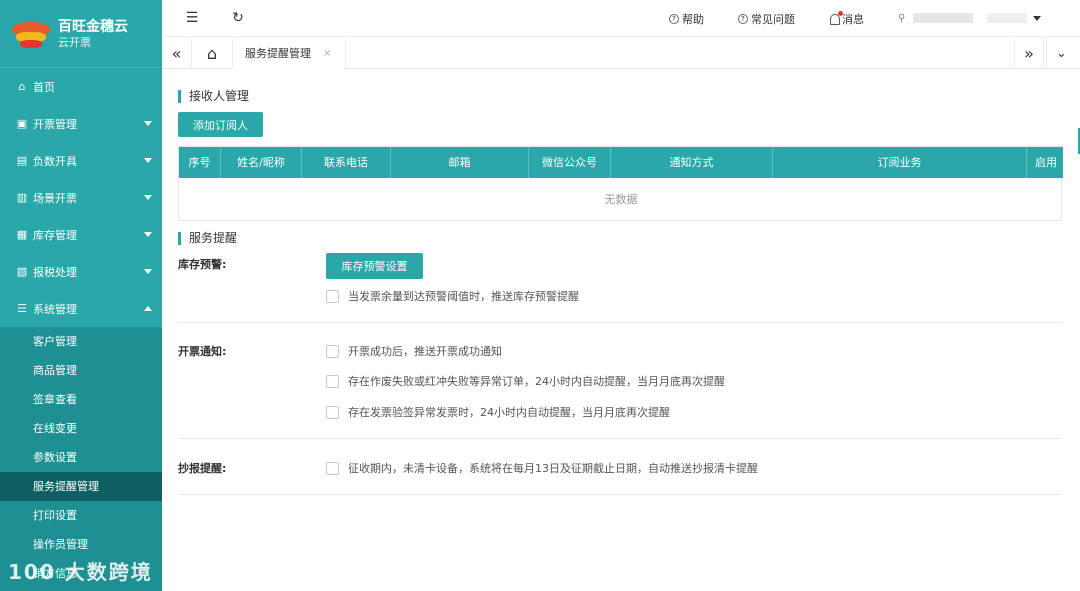  What do you see at coordinates (621, 18) in the screenshot?
I see `topbar: ☰ ↻ ? 帮助 ? 常见问题 消息 ⚲` at bounding box center [621, 18].